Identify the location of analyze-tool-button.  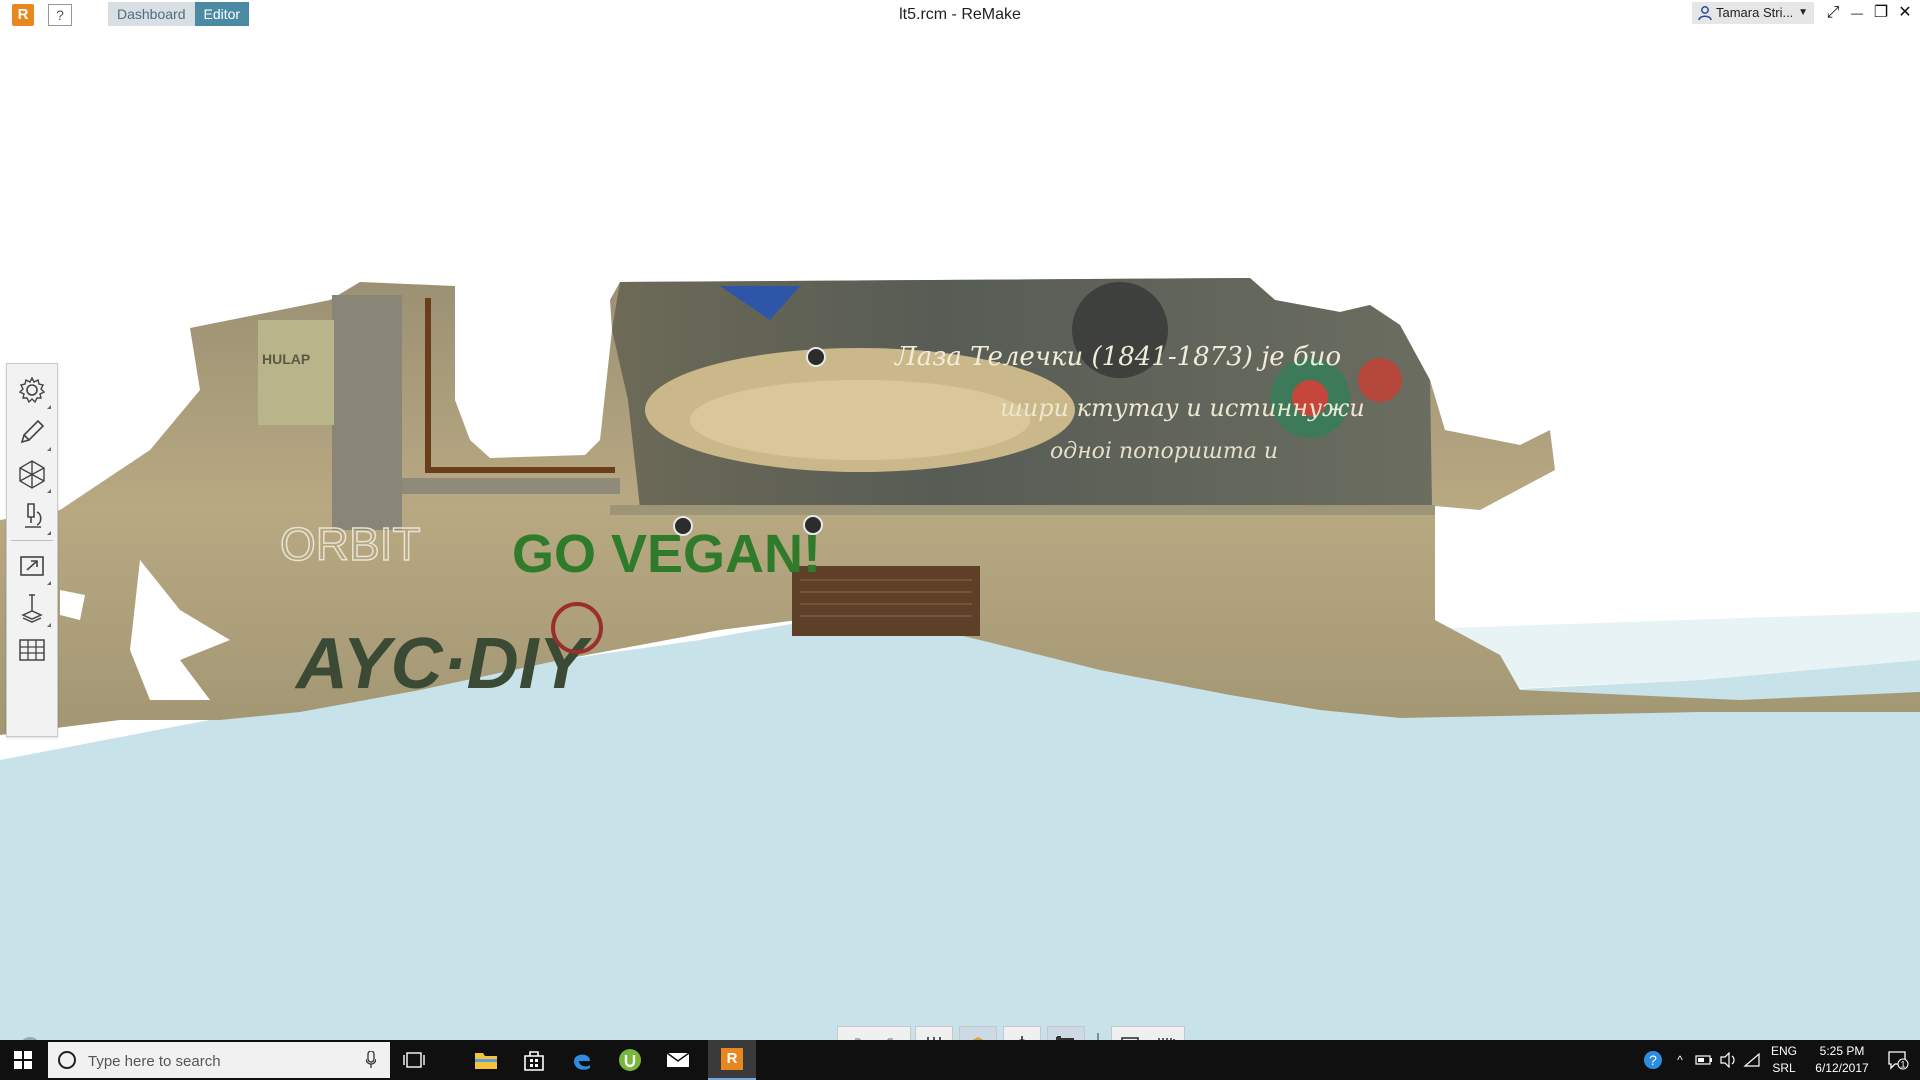
(32, 516).